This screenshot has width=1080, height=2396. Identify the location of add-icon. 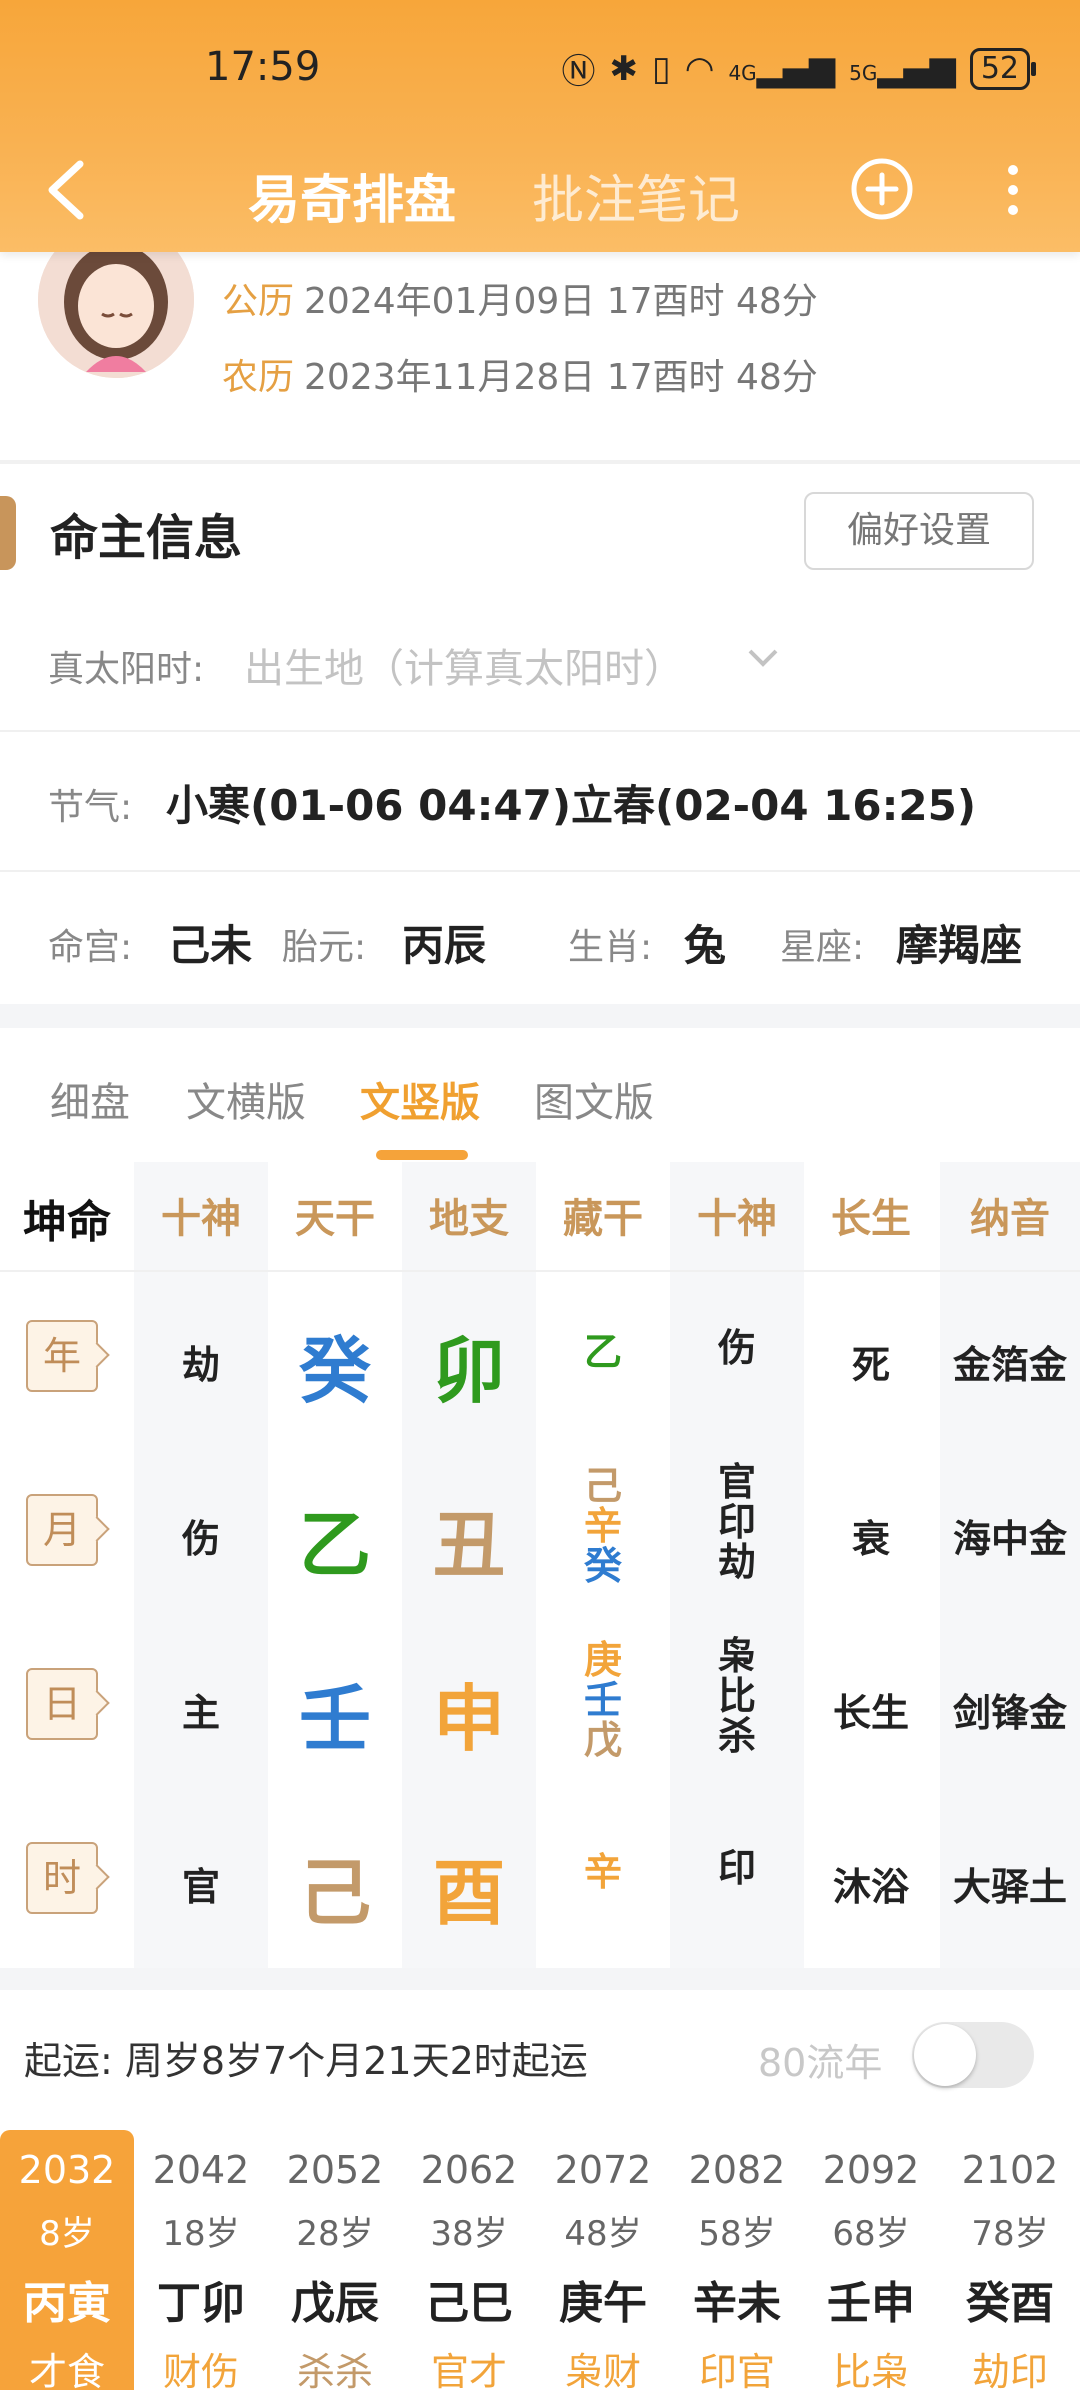
(882, 189).